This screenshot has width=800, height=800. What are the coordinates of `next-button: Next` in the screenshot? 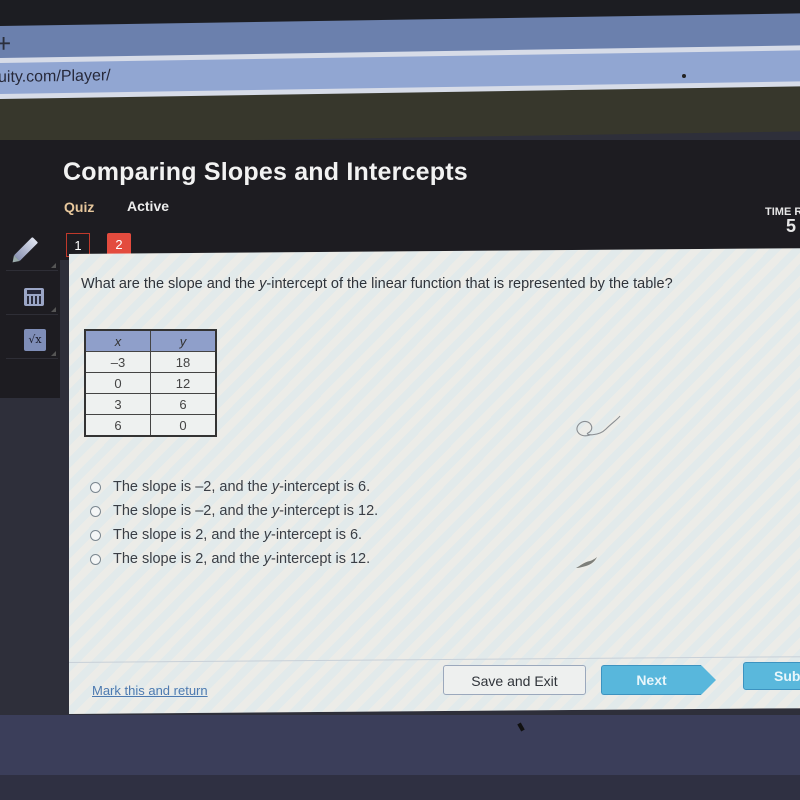 It's located at (658, 679).